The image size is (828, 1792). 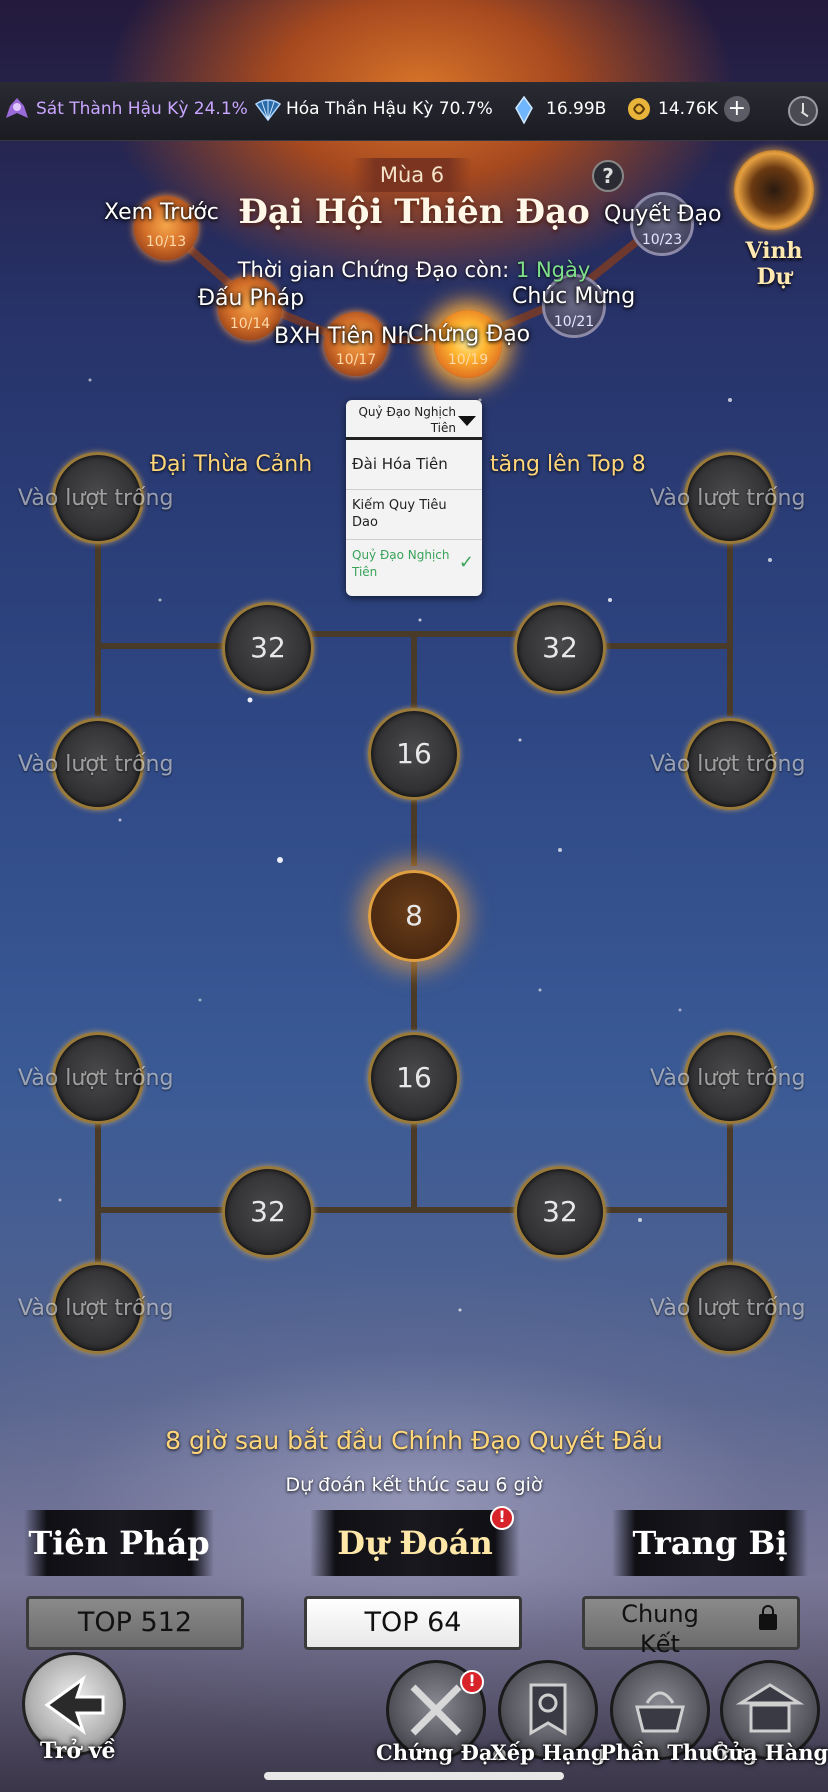 I want to click on back-label: Trở về, so click(x=78, y=1751).